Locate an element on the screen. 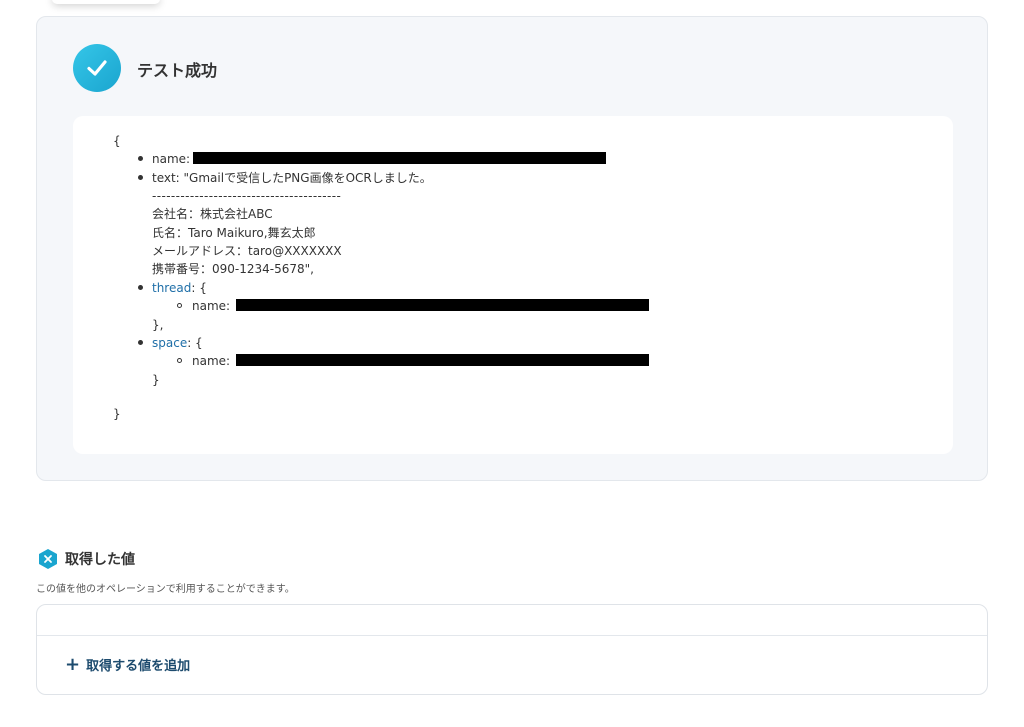 The height and width of the screenshot is (727, 1024). hexagon-x-icon is located at coordinates (48, 559).